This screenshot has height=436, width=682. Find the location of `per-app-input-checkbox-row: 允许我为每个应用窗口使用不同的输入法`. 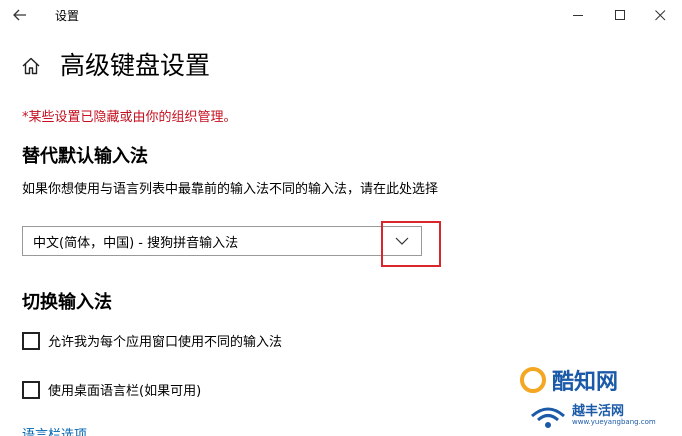

per-app-input-checkbox-row: 允许我为每个应用窗口使用不同的输入法 is located at coordinates (152, 340).